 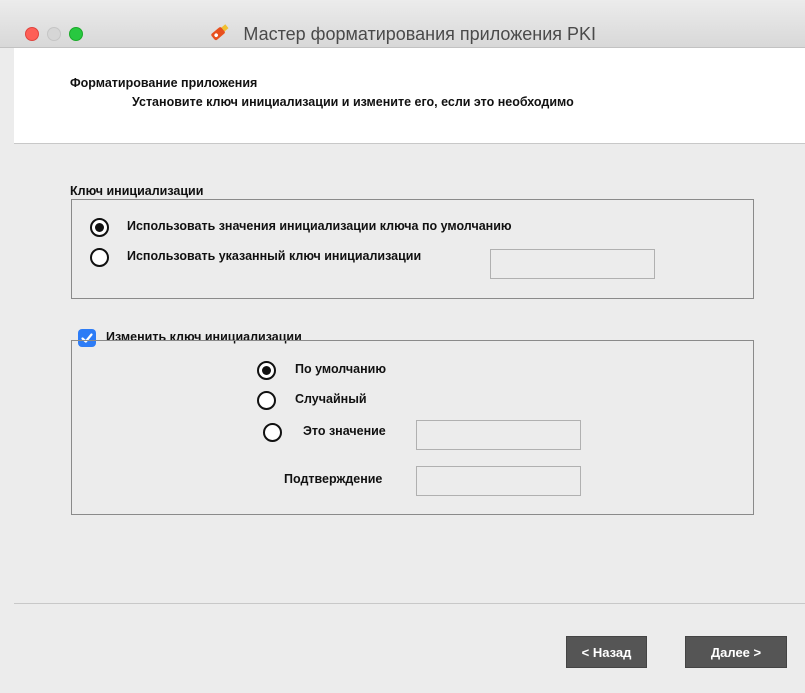 I want to click on next-button: Далее >, so click(x=736, y=652).